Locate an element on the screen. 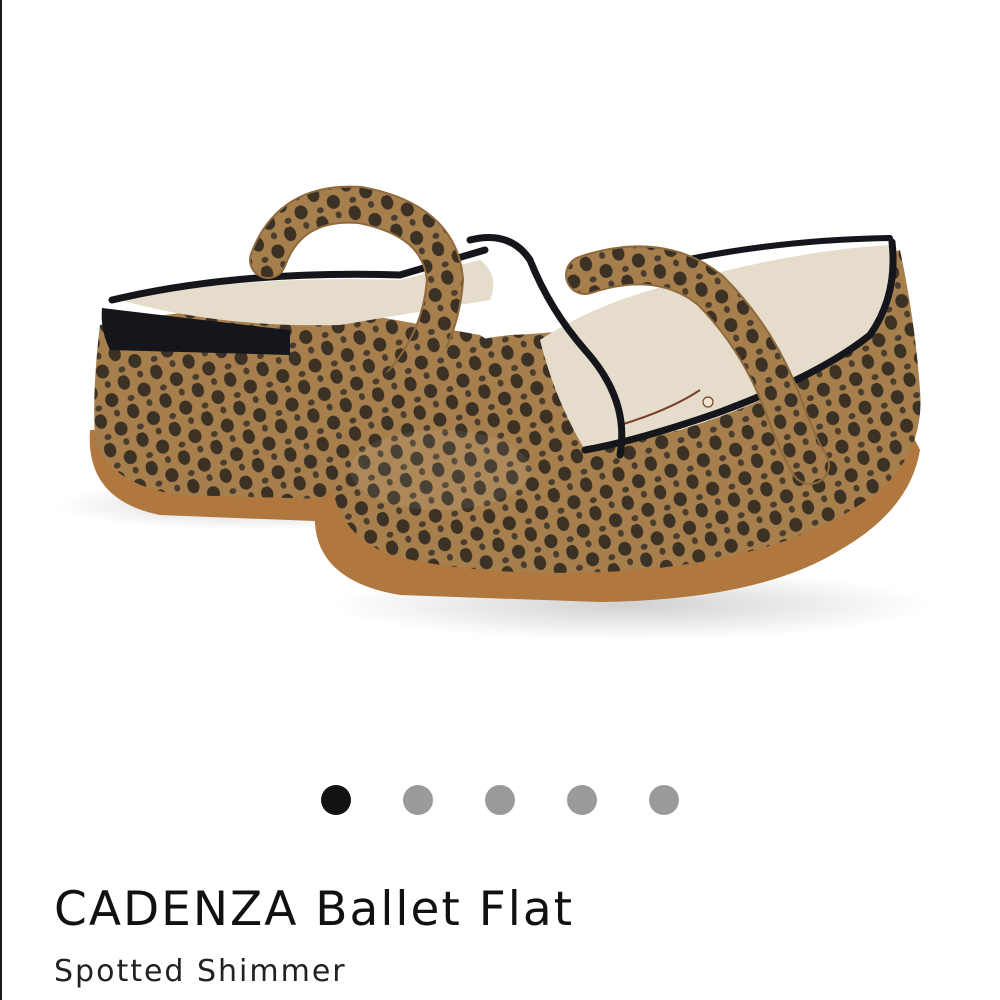 The width and height of the screenshot is (1000, 1000). image-carousel-pagination is located at coordinates (500, 800).